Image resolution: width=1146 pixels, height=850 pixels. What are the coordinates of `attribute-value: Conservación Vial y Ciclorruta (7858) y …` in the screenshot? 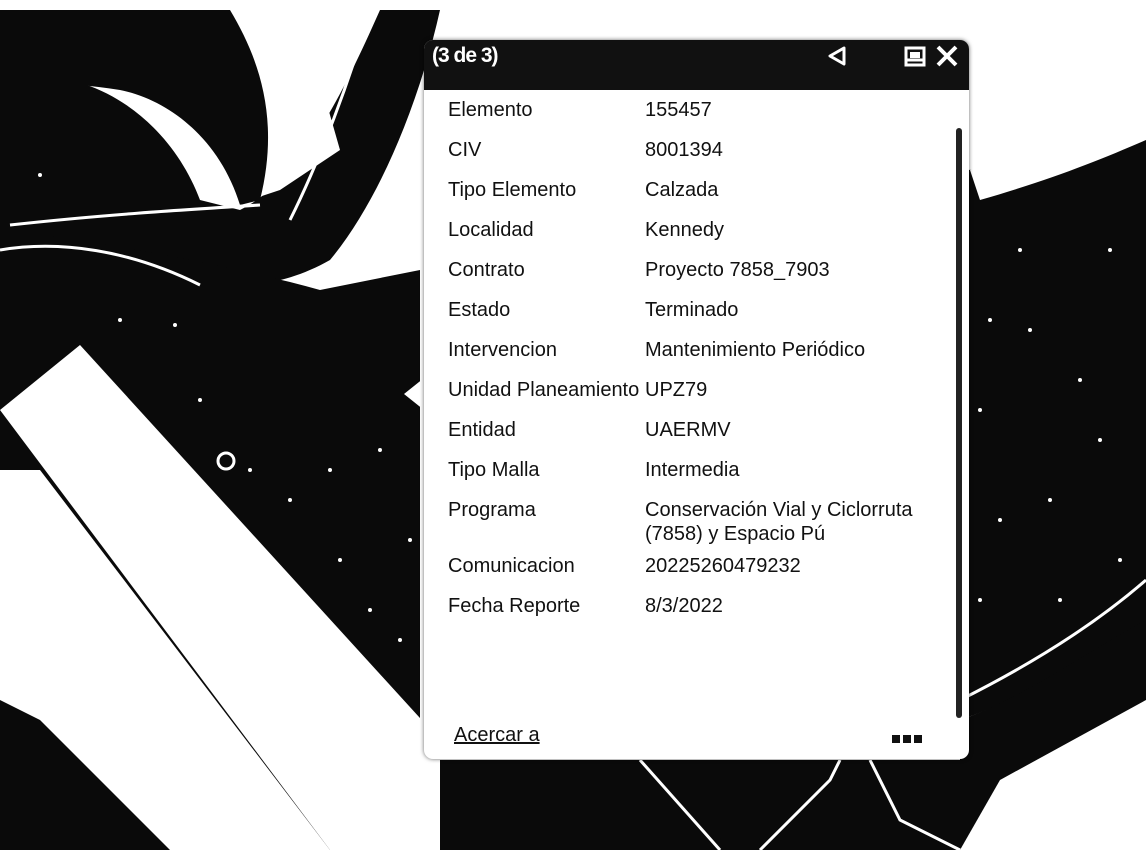 It's located at (779, 522).